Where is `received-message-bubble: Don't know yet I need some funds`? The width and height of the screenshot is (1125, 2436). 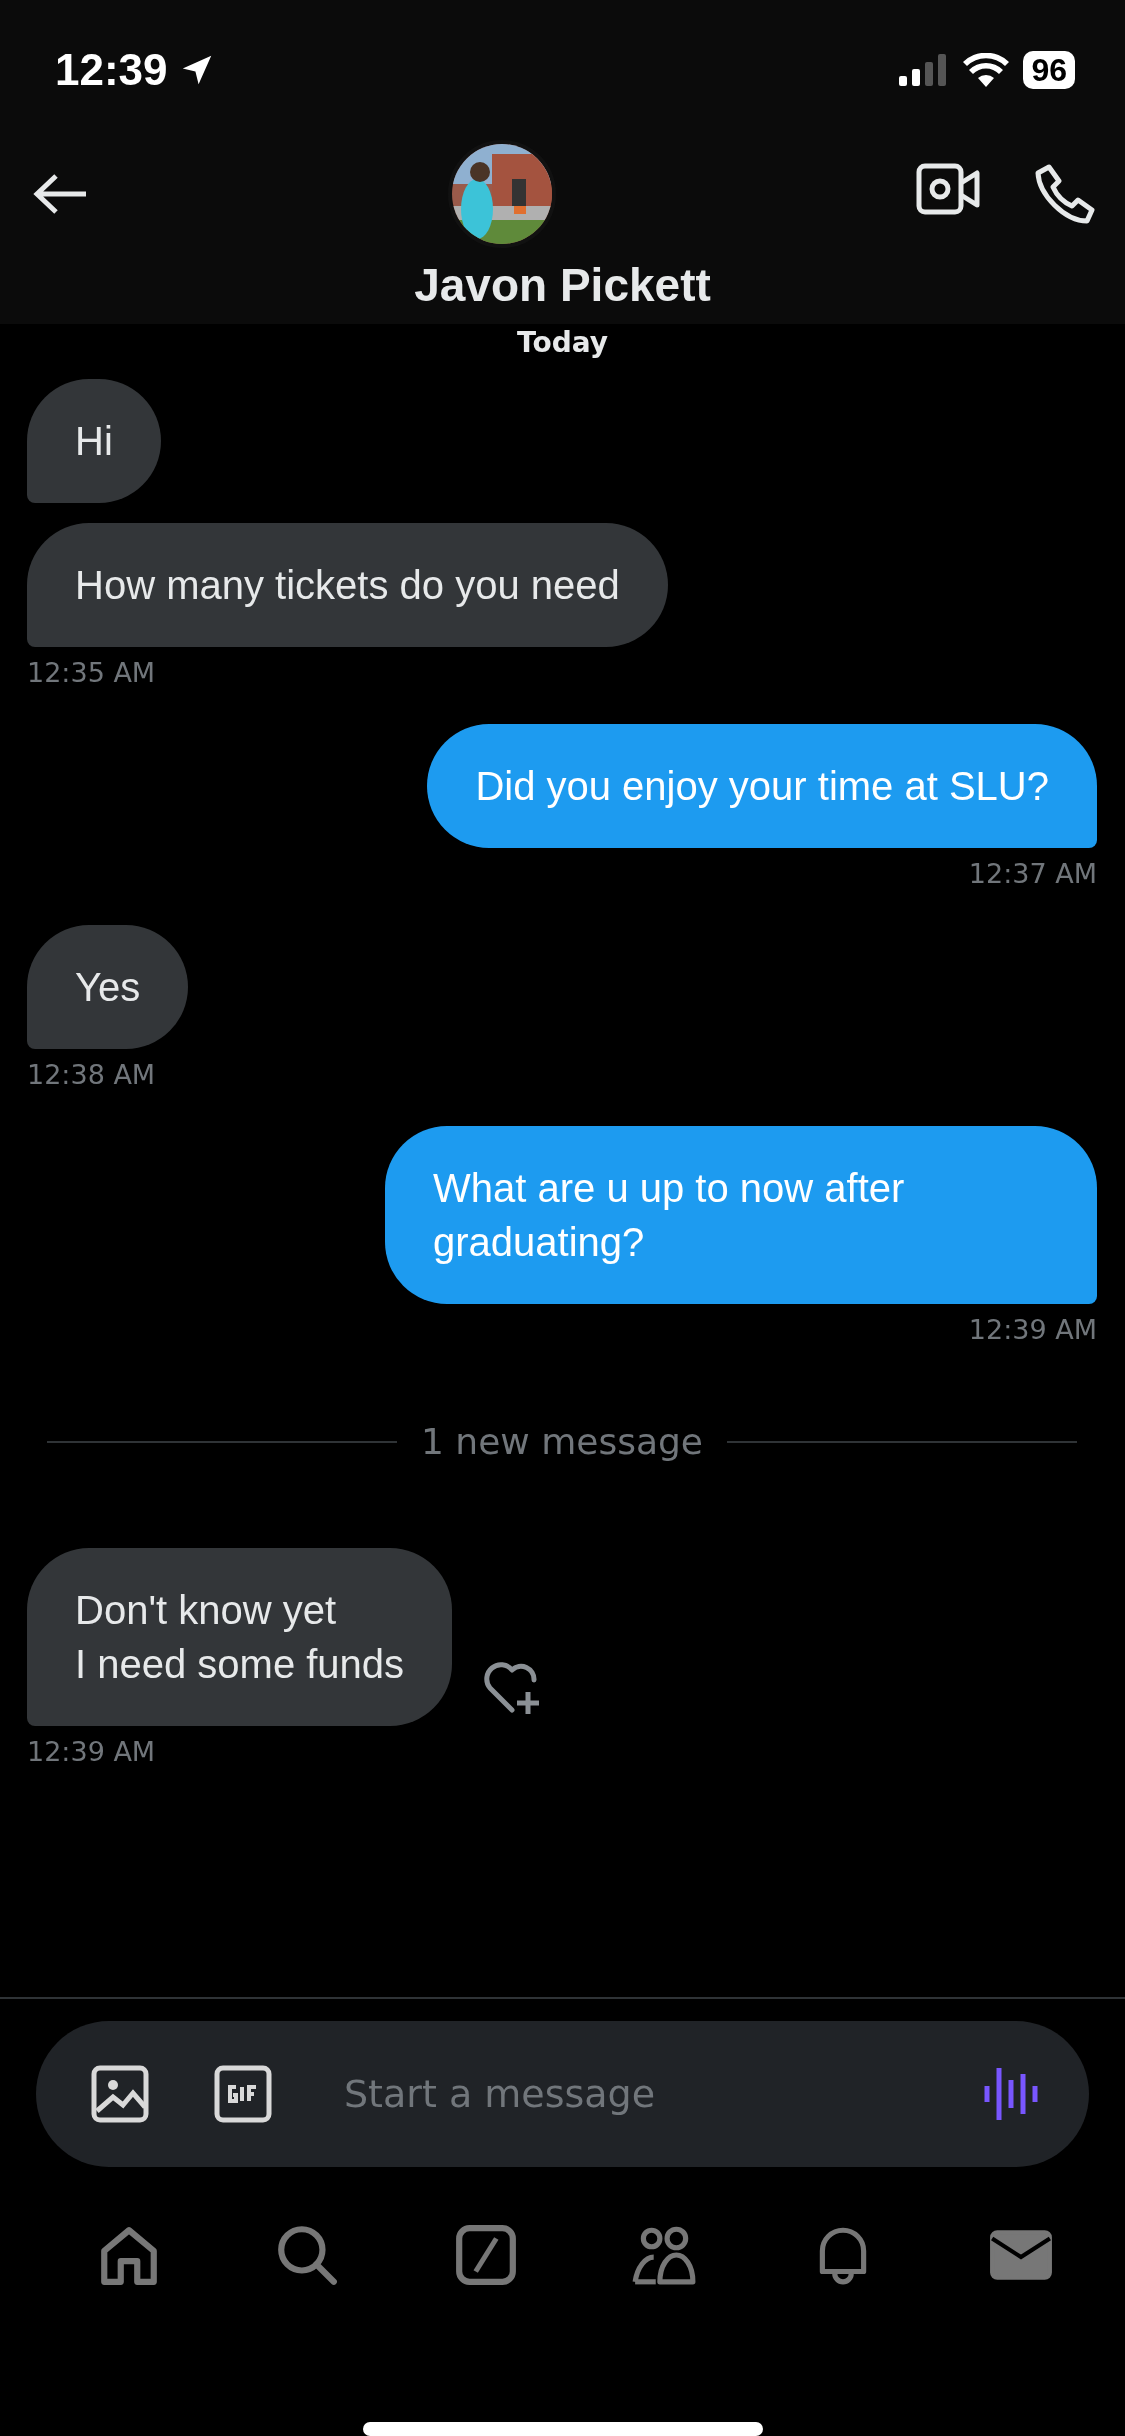 received-message-bubble: Don't know yet I need some funds is located at coordinates (240, 1637).